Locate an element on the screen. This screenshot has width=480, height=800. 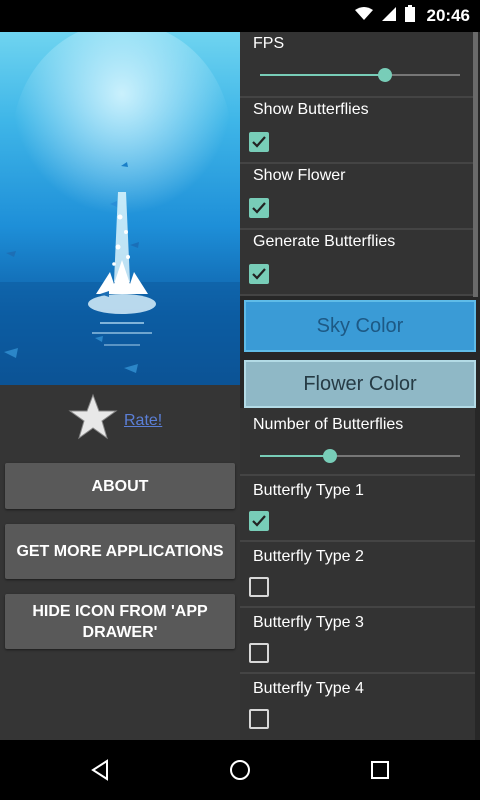
number-of-butterflies-setting: Number of Butterflies is located at coordinates (357, 442).